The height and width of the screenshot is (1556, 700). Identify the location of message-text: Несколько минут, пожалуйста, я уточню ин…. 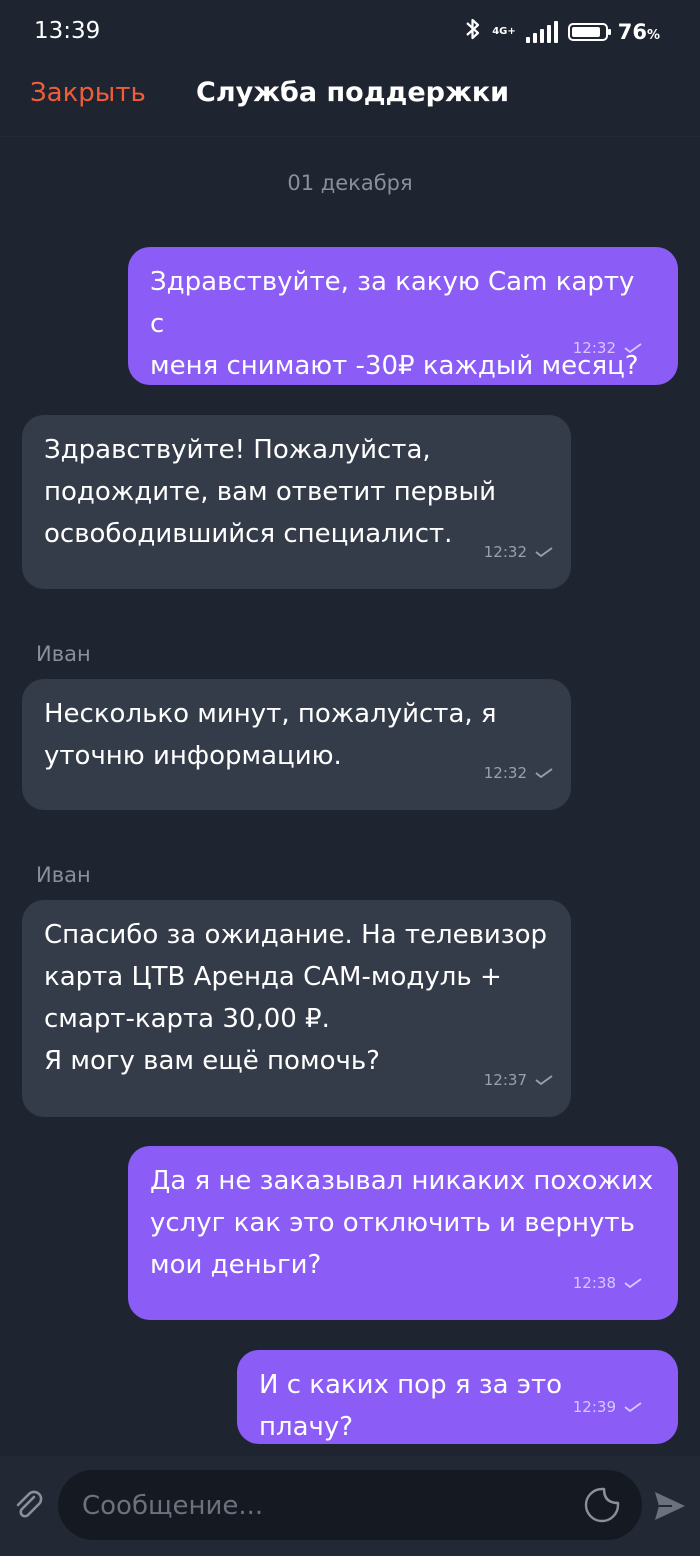
(270, 735).